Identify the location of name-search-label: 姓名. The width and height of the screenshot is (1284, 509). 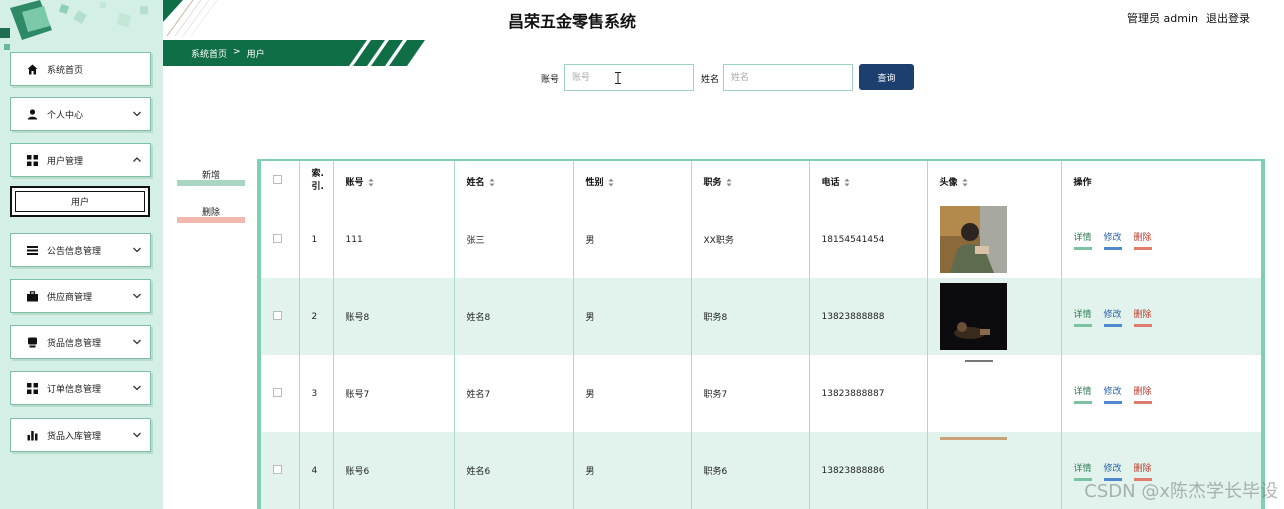
(710, 80).